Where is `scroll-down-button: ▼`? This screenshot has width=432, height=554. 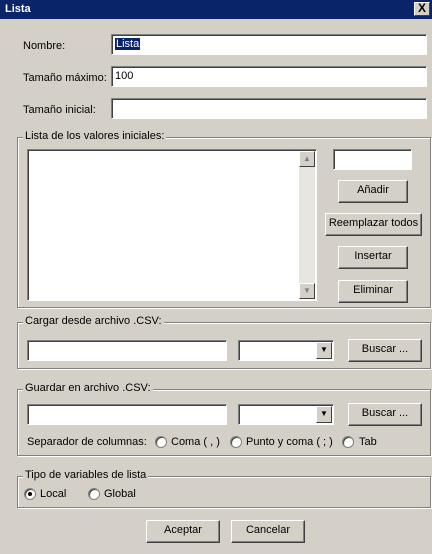 scroll-down-button: ▼ is located at coordinates (307, 291).